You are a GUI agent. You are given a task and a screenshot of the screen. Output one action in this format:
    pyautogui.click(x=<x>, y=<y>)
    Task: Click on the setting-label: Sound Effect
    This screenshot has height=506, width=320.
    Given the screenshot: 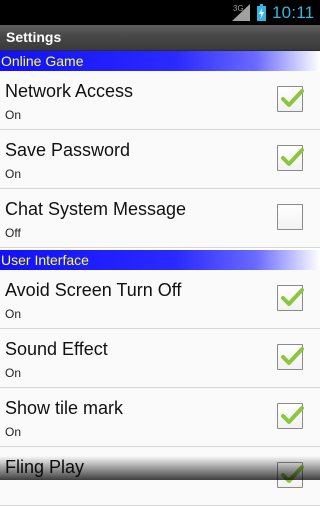 What is the action you would take?
    pyautogui.click(x=56, y=349)
    